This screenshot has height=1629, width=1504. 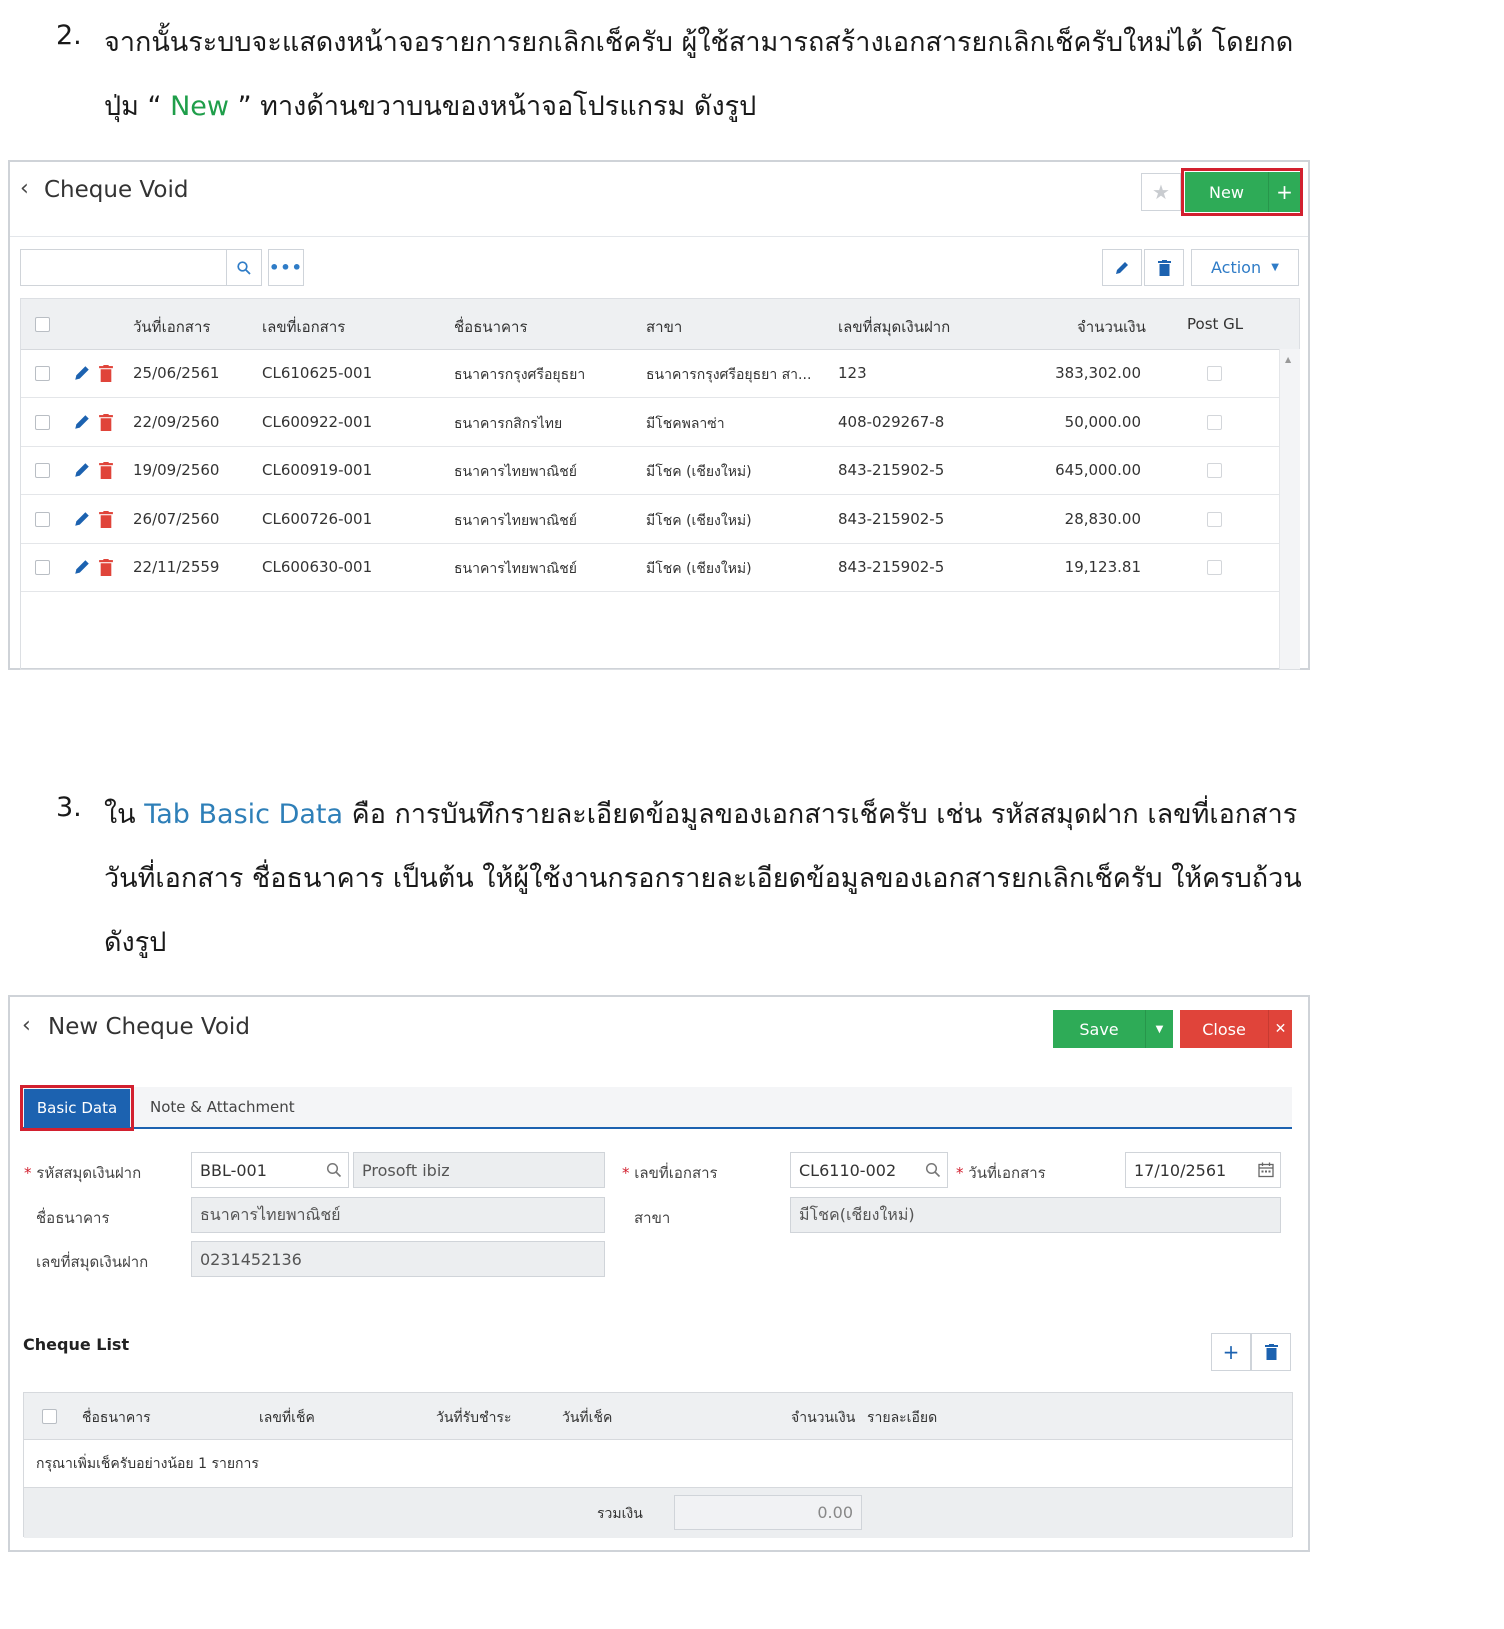 What do you see at coordinates (1161, 192) in the screenshot?
I see `favorite-star-icon: ★` at bounding box center [1161, 192].